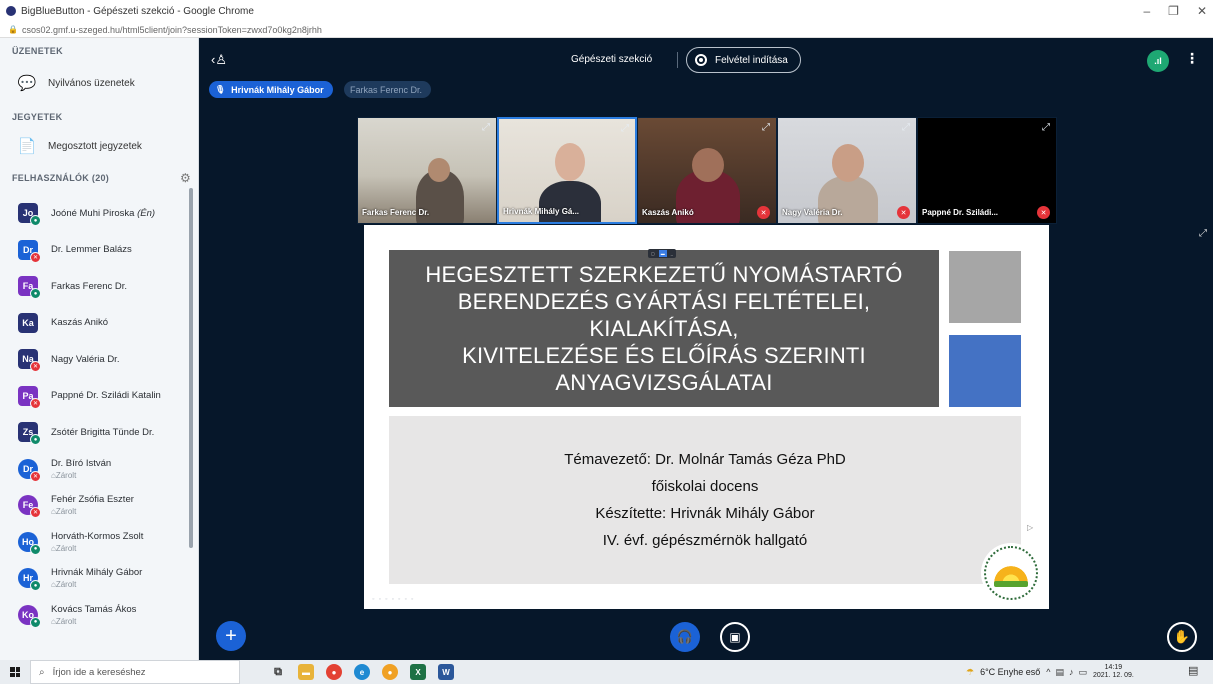 The height and width of the screenshot is (684, 1213). I want to click on excel-icon: X, so click(418, 672).